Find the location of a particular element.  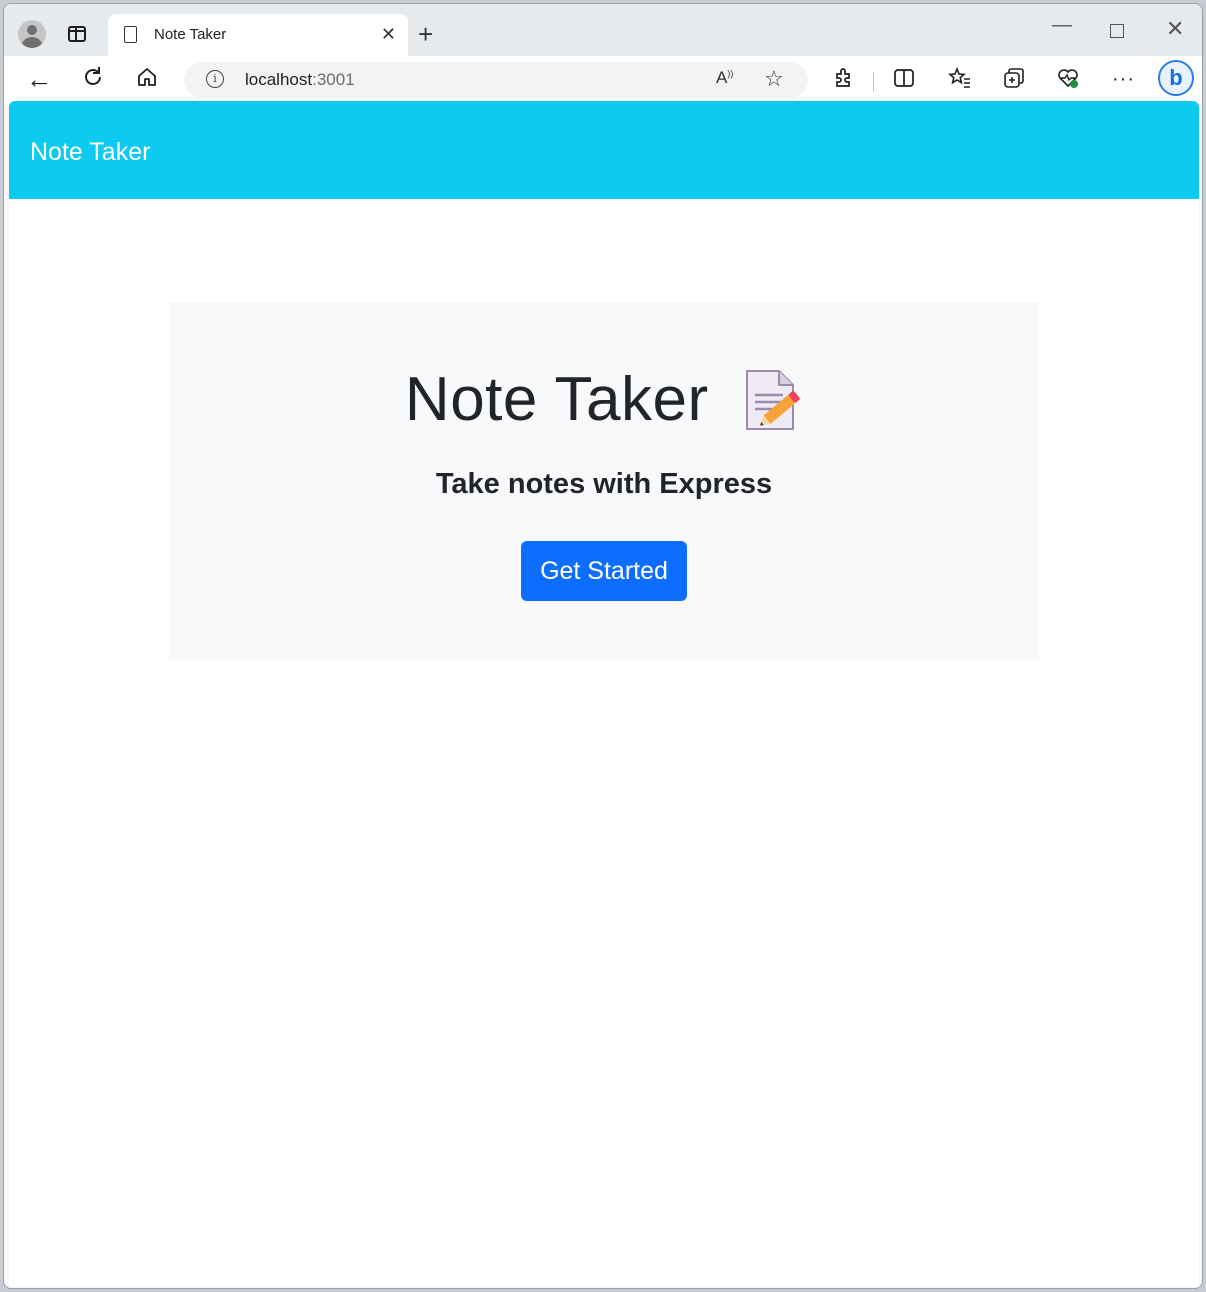

navbar: Note Taker is located at coordinates (604, 150).